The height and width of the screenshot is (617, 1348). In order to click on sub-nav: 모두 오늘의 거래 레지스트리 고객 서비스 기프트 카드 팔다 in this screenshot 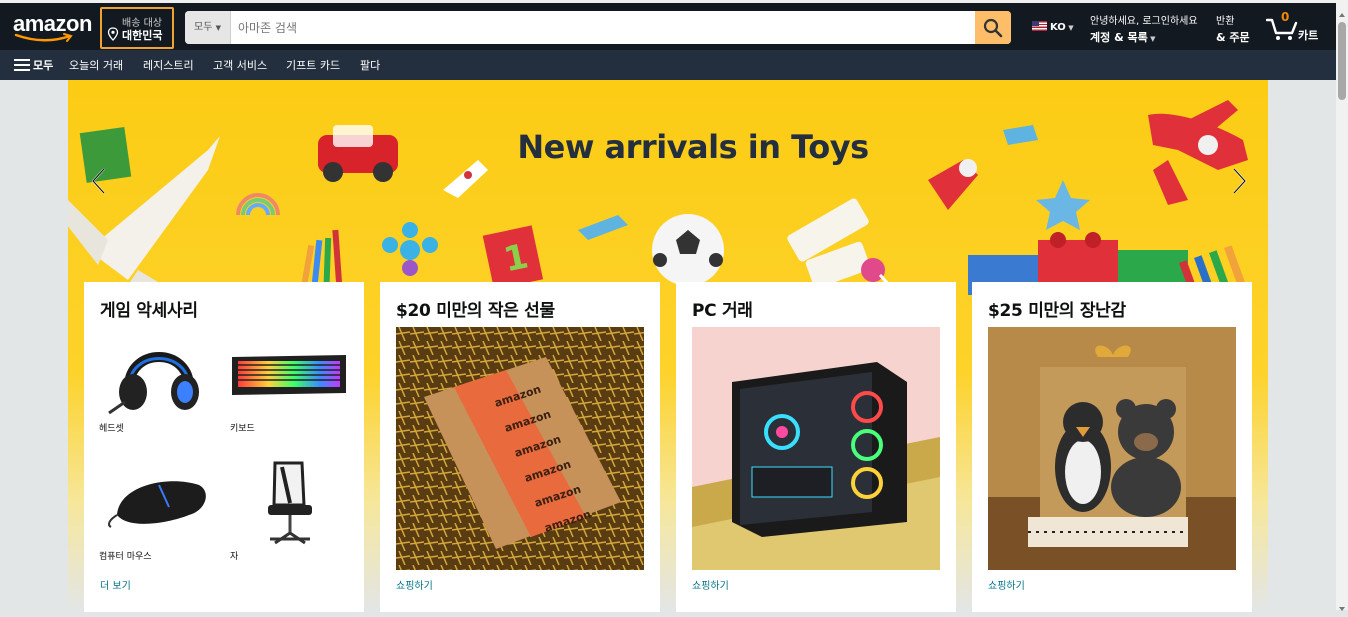, I will do `click(668, 65)`.